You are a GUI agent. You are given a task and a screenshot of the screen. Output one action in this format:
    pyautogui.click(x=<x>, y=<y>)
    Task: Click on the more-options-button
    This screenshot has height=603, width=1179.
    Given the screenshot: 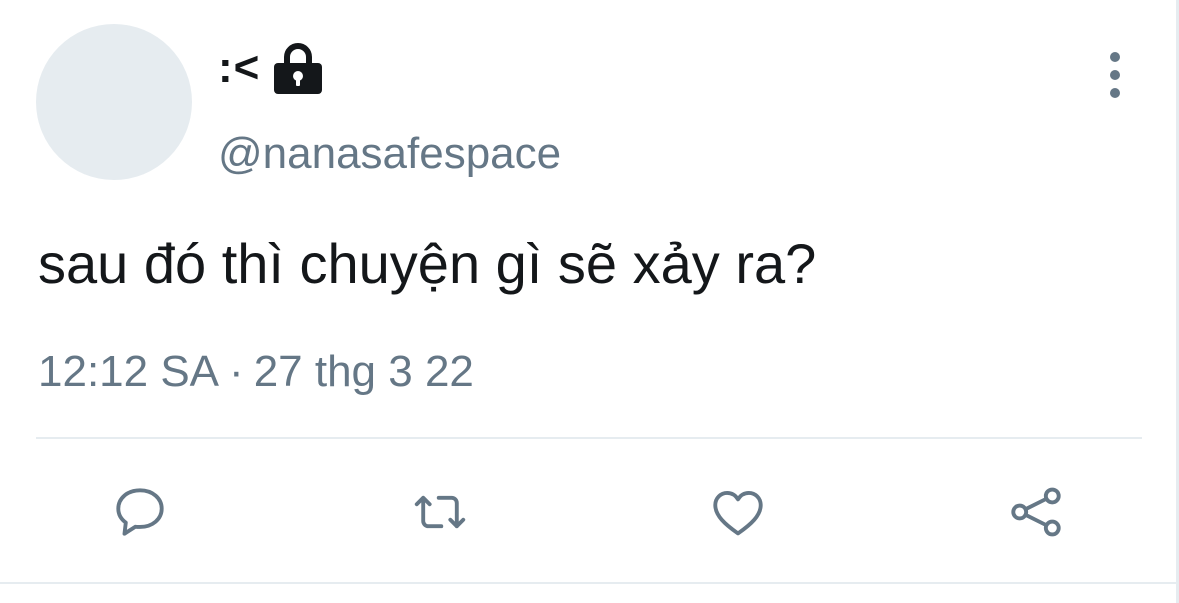 What is the action you would take?
    pyautogui.click(x=1115, y=75)
    